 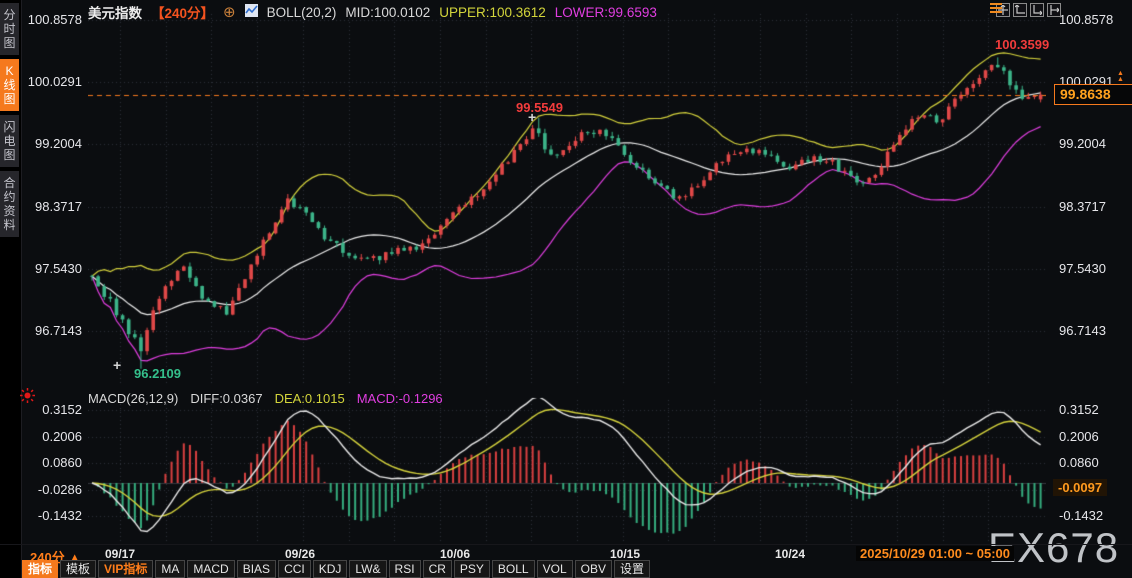 I want to click on pan-right-icon, so click(x=1054, y=10).